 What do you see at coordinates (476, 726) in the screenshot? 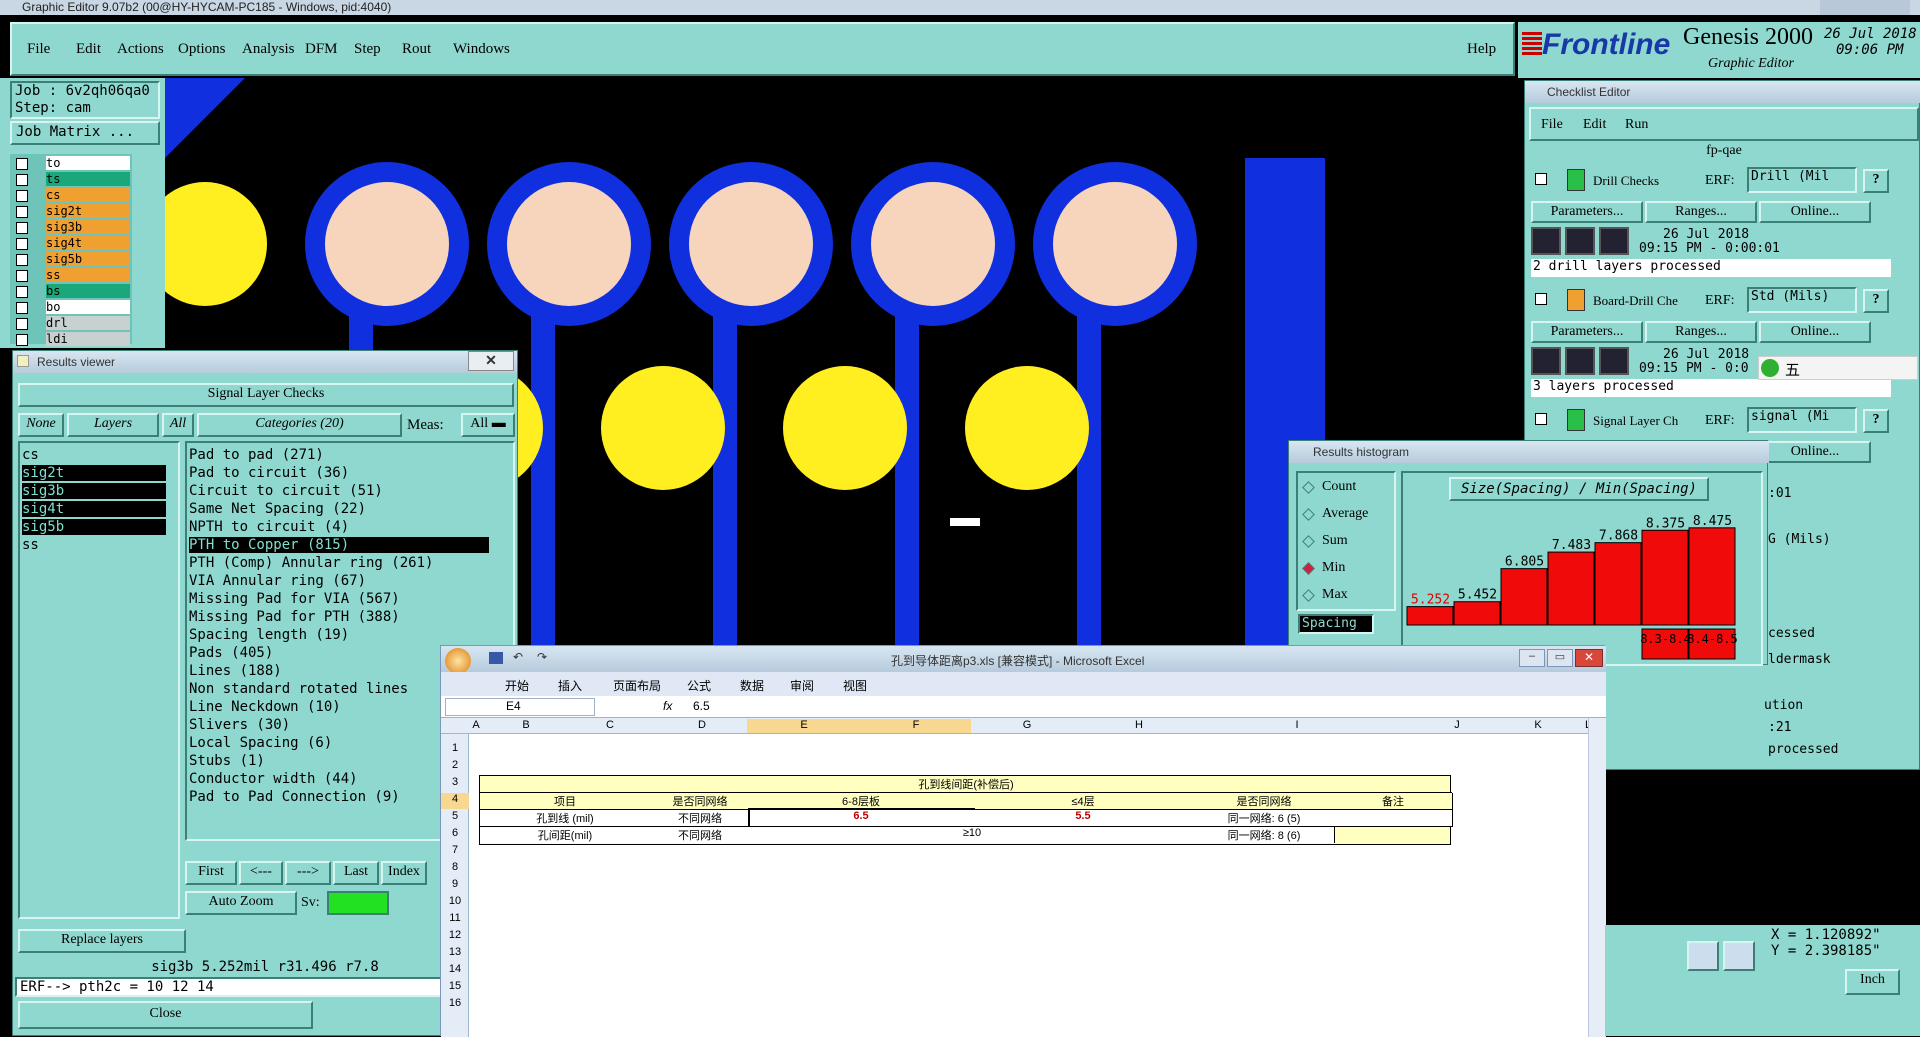
I see `column-header: A` at bounding box center [476, 726].